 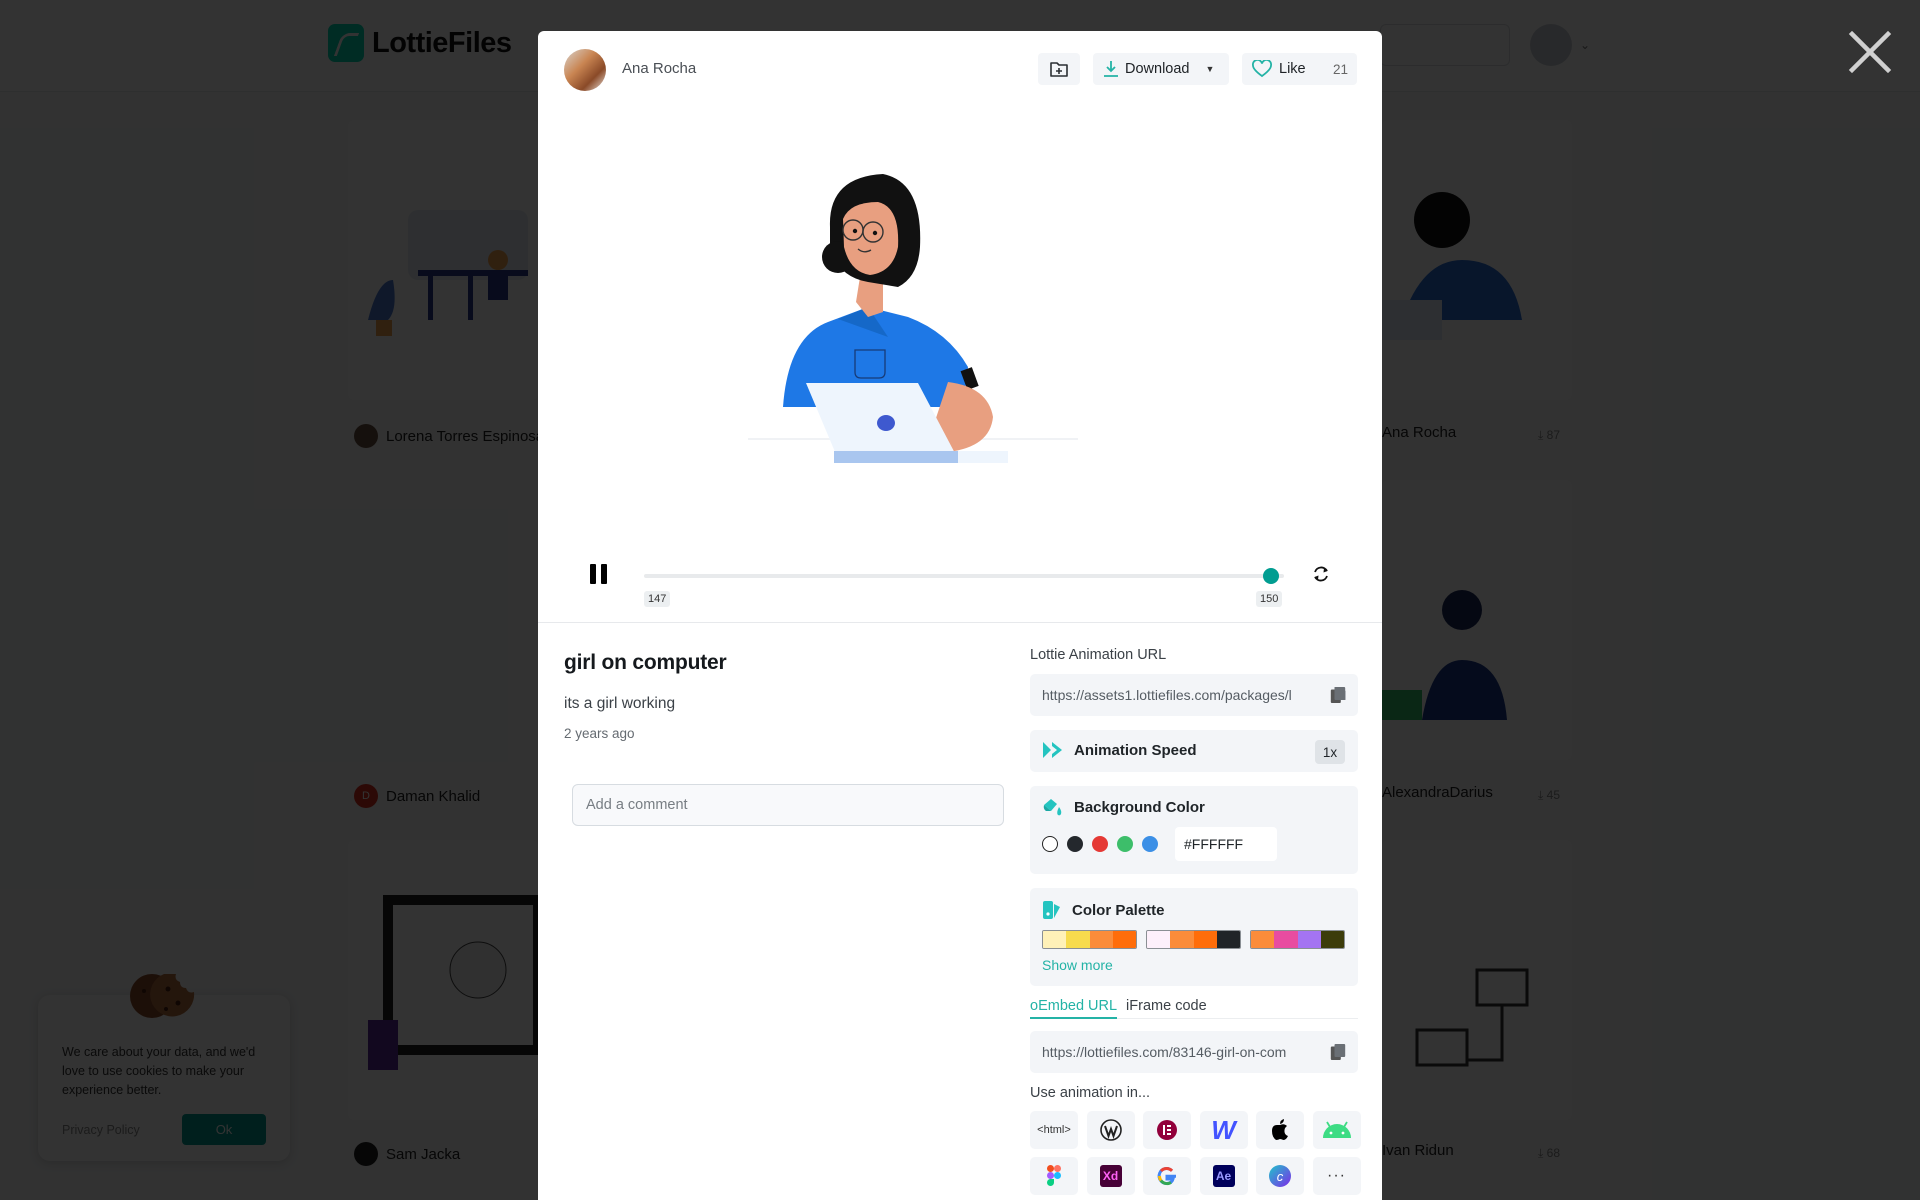 I want to click on elementor-icon, so click(x=1167, y=1130).